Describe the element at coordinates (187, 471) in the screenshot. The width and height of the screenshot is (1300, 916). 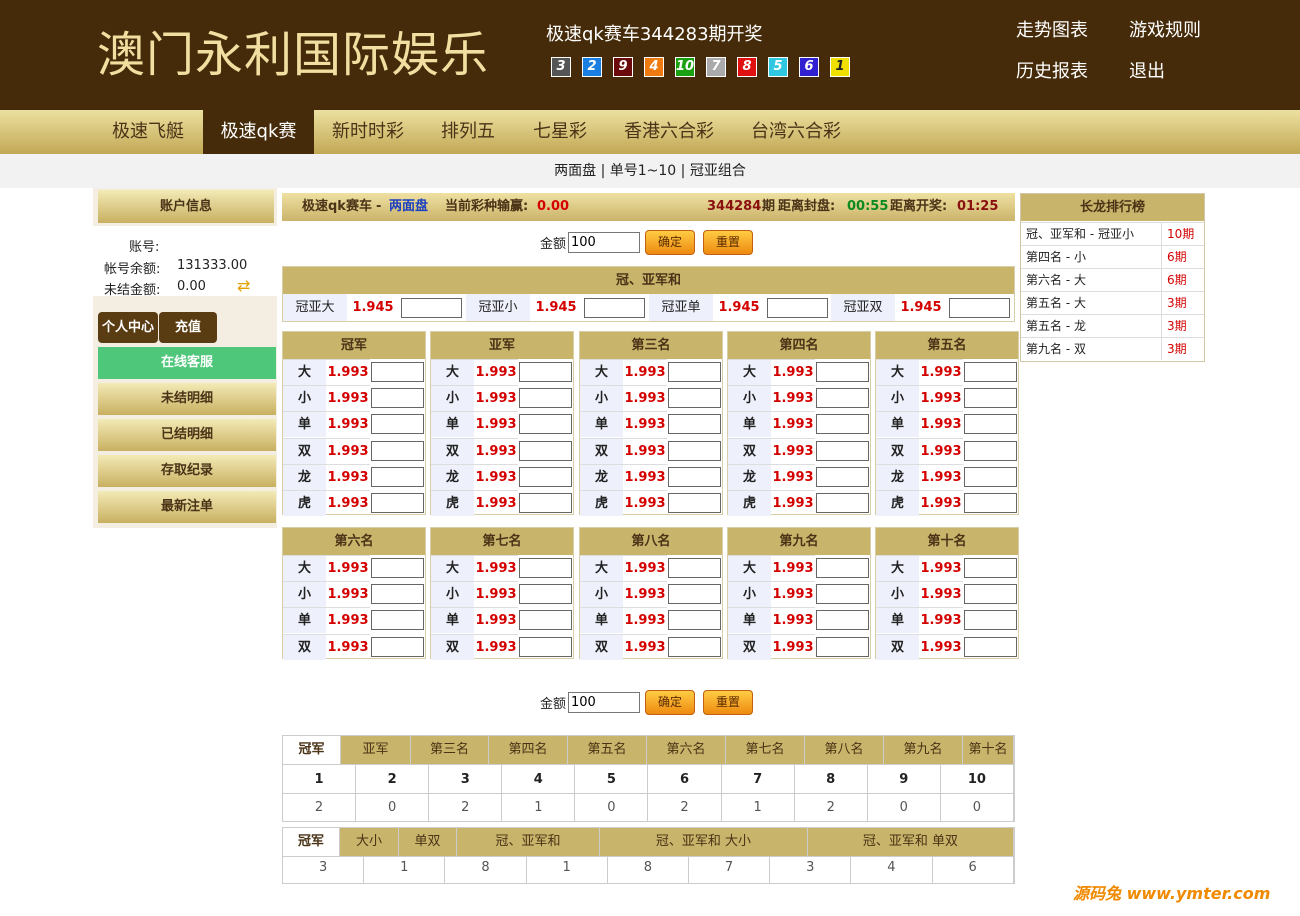
I see `deposit-withdraw-record-button: 存取纪录` at that location.